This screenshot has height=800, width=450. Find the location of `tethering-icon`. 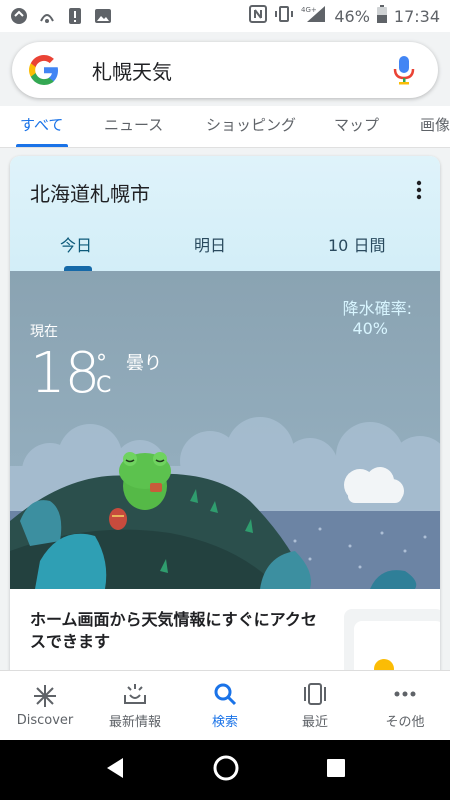

tethering-icon is located at coordinates (19, 16).